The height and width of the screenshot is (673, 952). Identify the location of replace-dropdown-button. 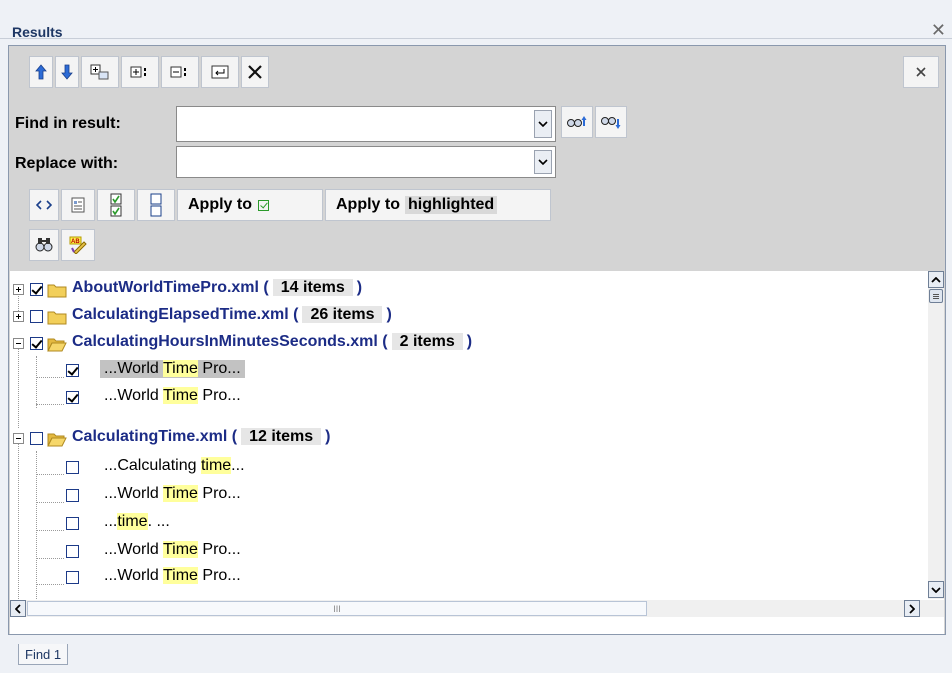
(543, 162).